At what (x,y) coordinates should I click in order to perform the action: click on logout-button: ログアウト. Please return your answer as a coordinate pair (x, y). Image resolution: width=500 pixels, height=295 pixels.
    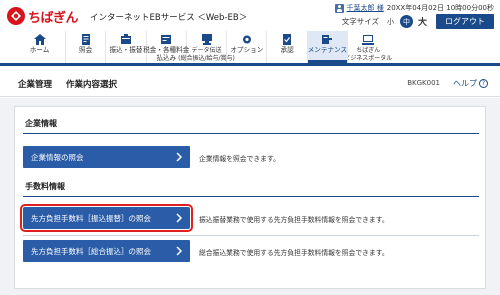
    Looking at the image, I should click on (465, 21).